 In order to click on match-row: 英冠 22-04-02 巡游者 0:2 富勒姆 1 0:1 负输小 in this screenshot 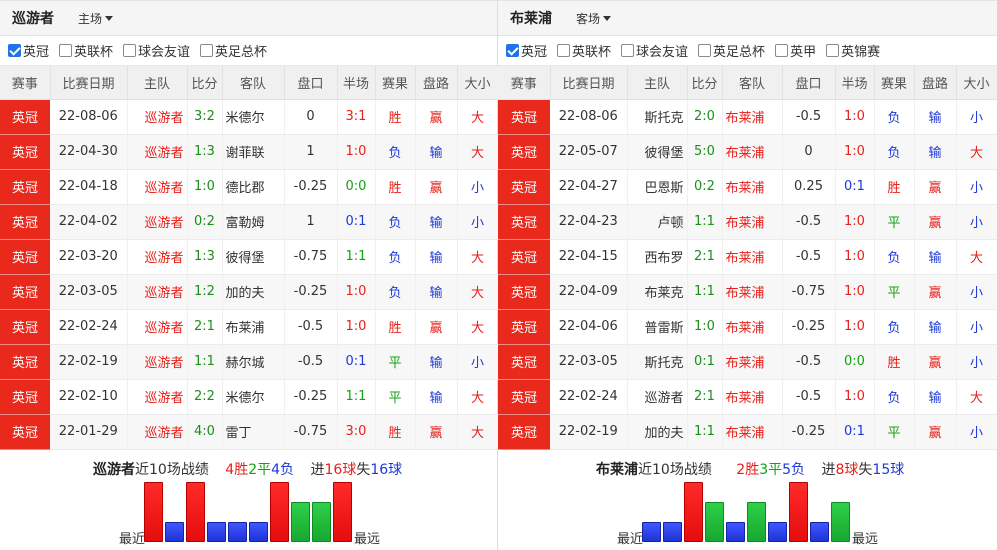, I will do `click(249, 222)`.